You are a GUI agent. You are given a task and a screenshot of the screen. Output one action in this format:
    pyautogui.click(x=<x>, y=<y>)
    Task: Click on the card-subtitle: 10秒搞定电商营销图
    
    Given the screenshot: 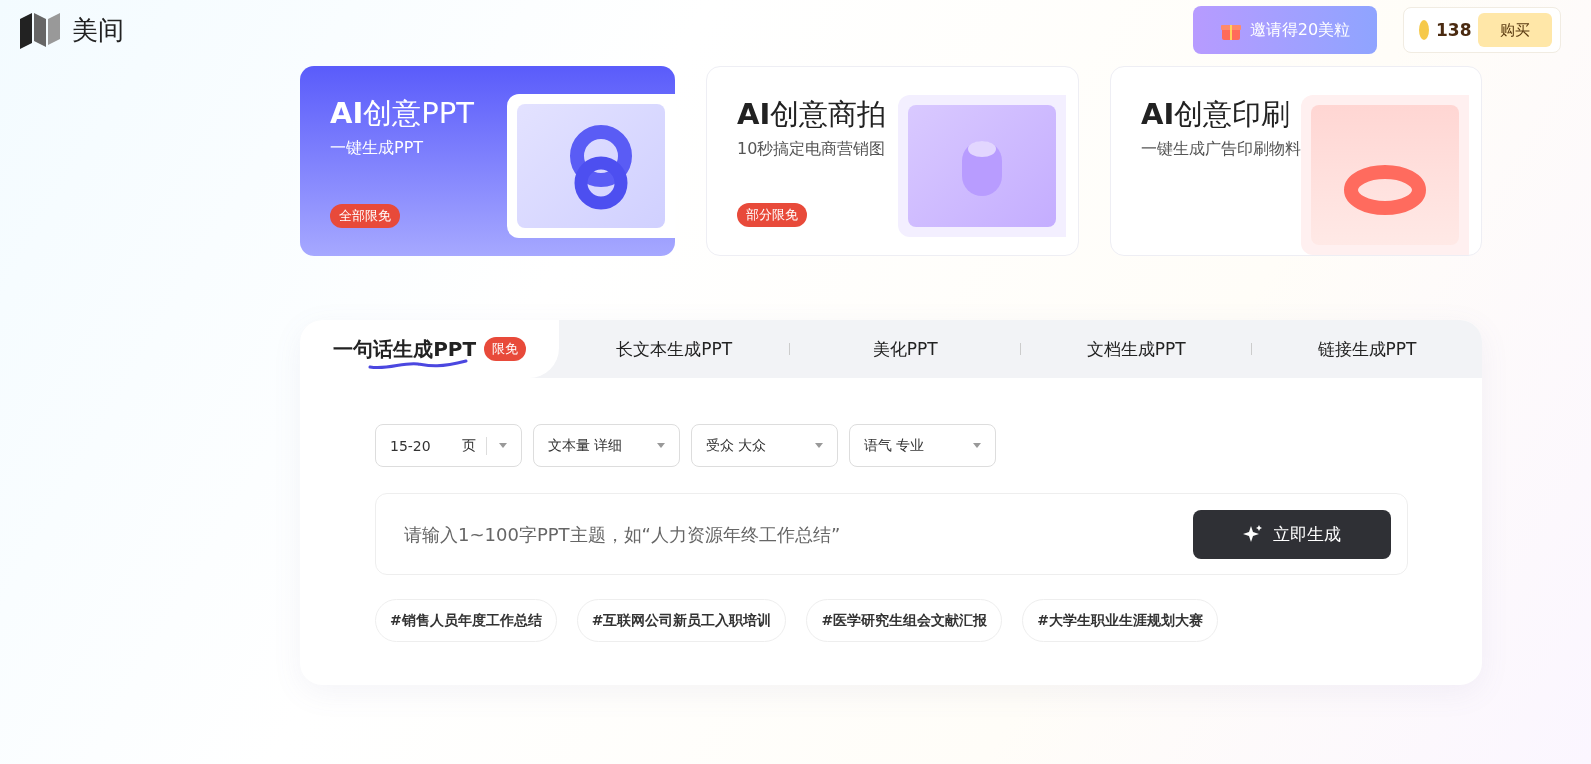 What is the action you would take?
    pyautogui.click(x=812, y=149)
    